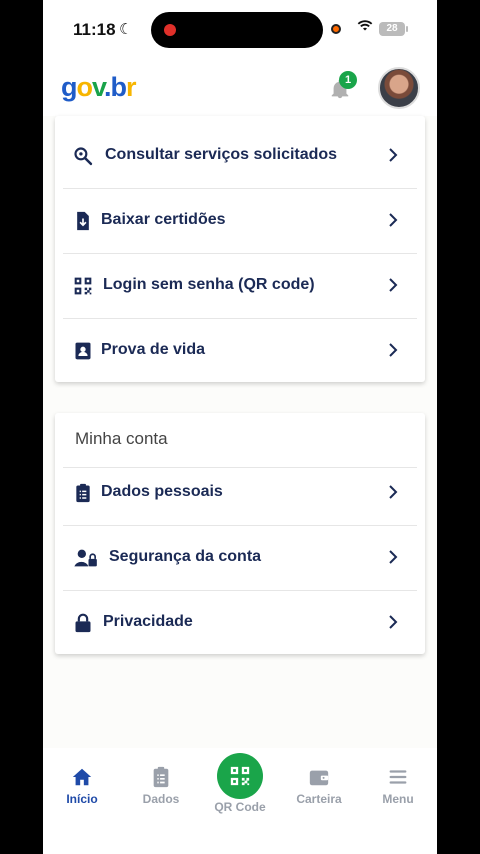 The image size is (480, 854). I want to click on clipboard-list-icon, so click(83, 493).